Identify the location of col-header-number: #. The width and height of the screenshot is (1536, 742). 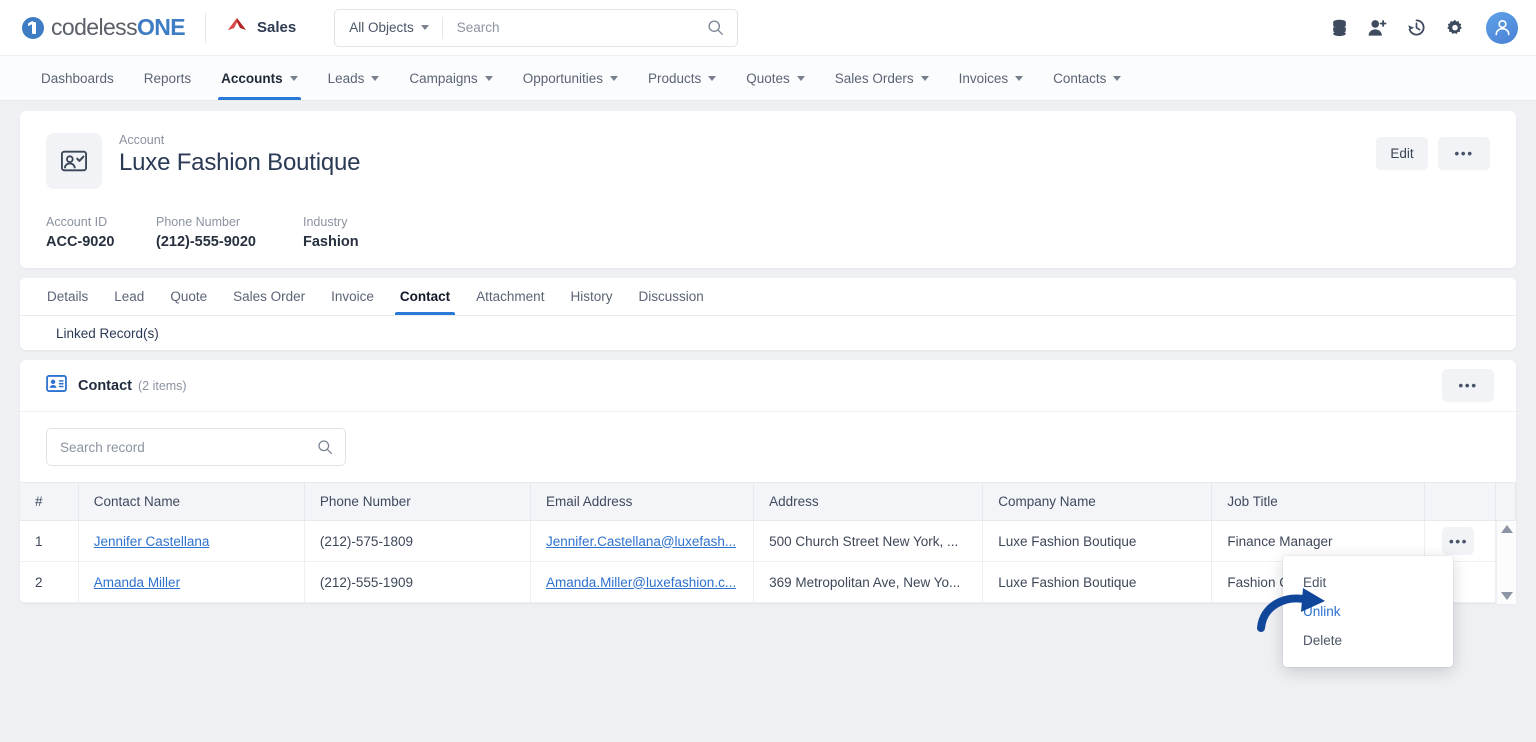
(49, 501).